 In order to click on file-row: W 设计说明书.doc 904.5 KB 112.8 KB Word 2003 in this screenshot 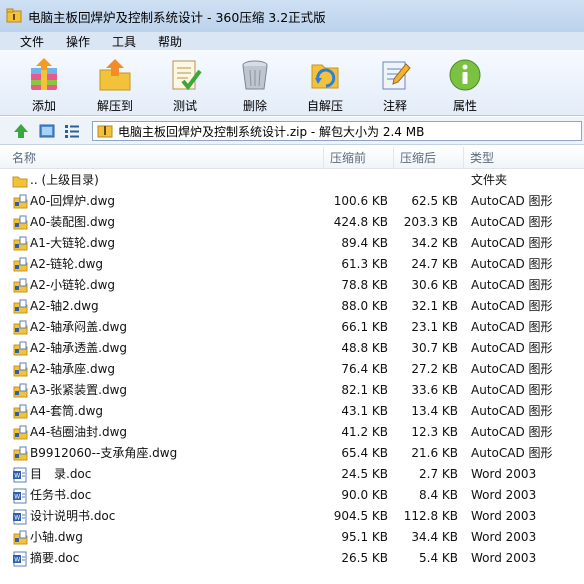, I will do `click(292, 516)`.